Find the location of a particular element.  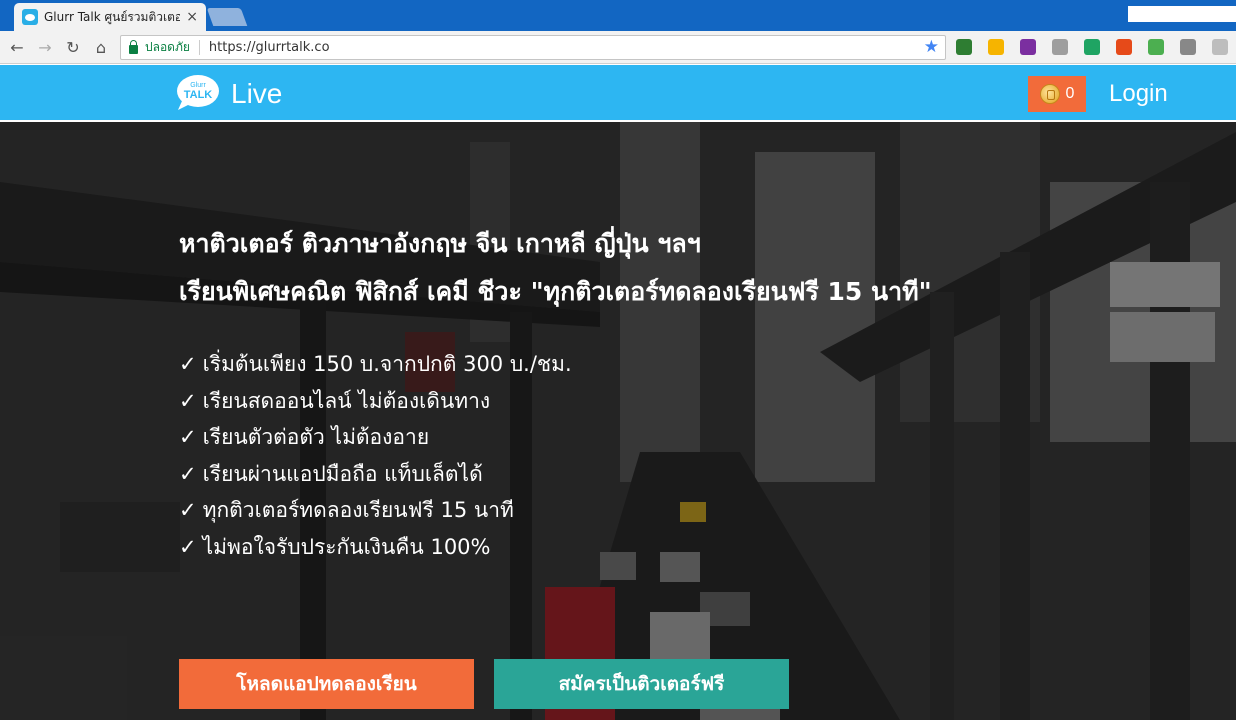

register-tutor-button: สมัครเป็นติวเตอร์ฟรี is located at coordinates (641, 684).